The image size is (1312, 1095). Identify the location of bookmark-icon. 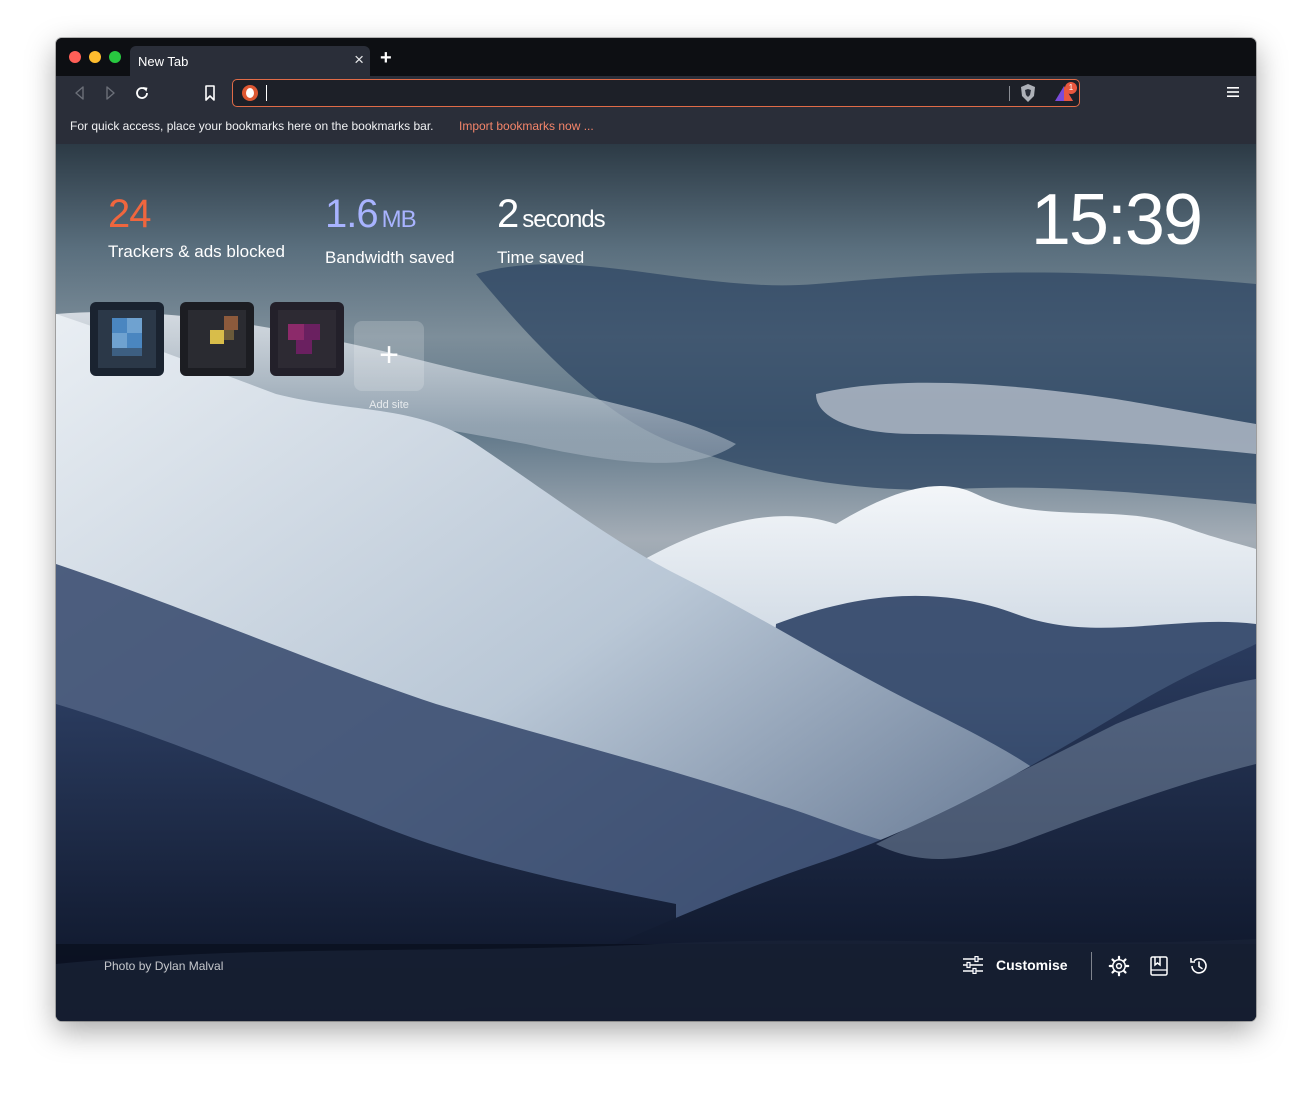
(210, 93).